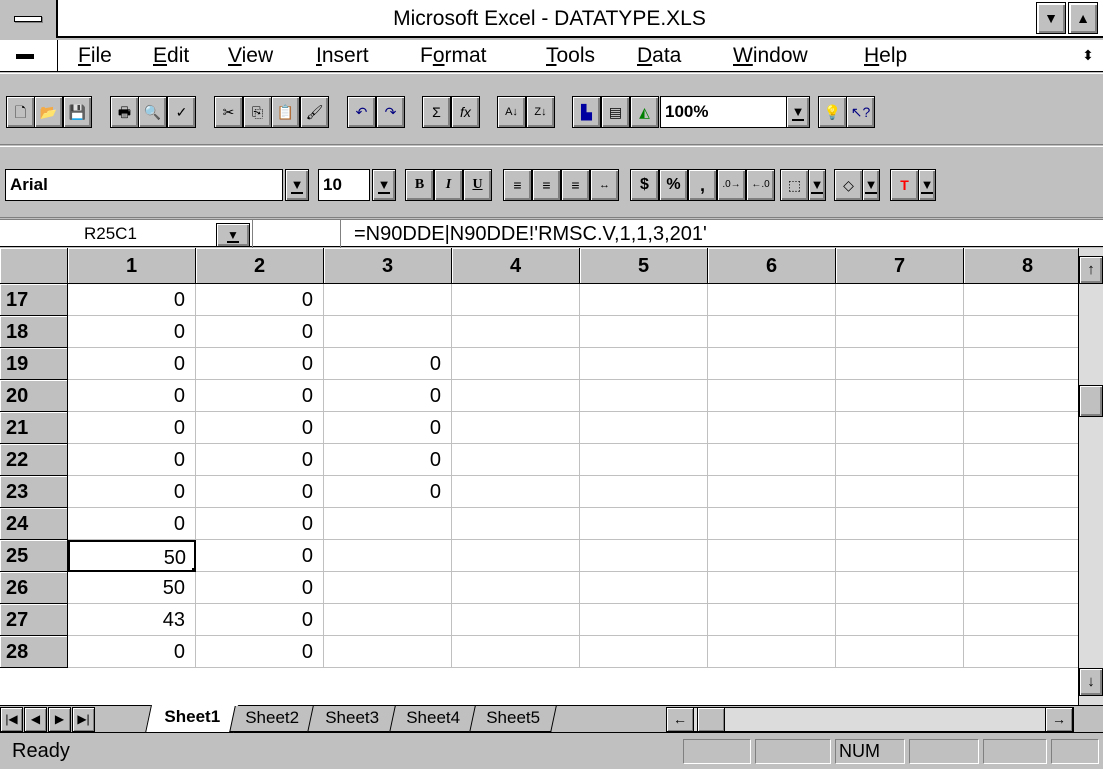 The height and width of the screenshot is (769, 1103). I want to click on spelling-icon: ✓, so click(181, 112).